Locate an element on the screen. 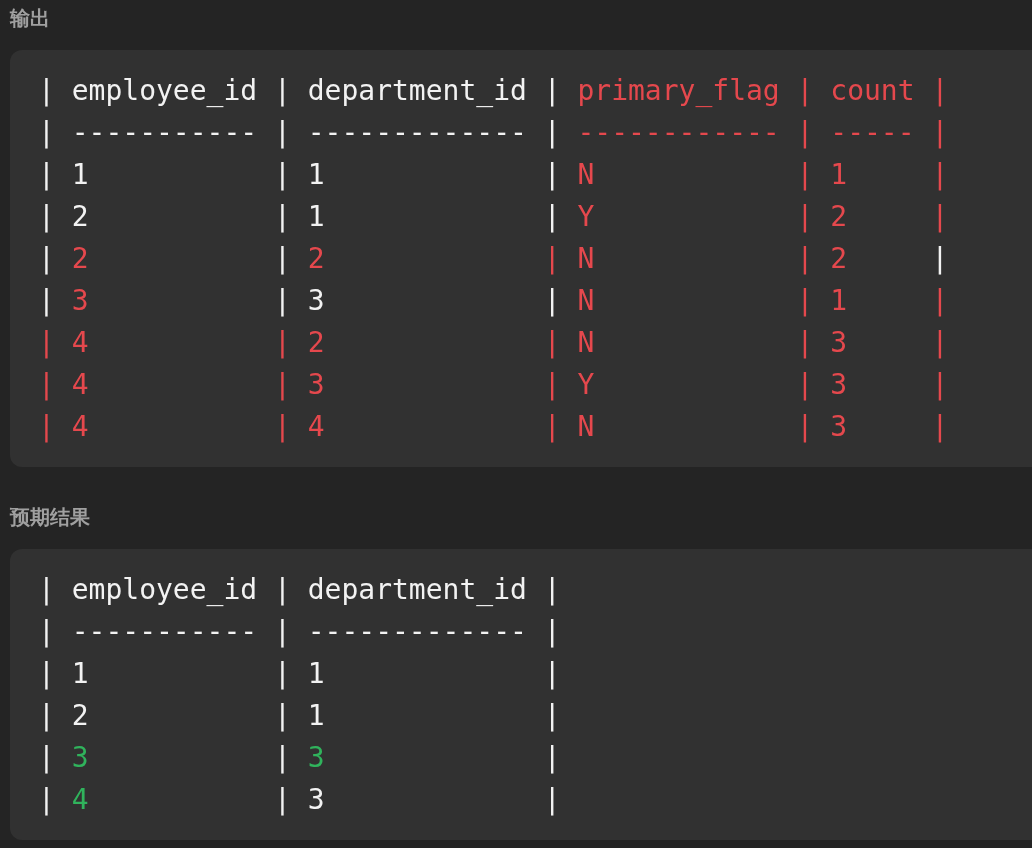  code-line: | 3 | 3 | N | 1 | is located at coordinates (493, 301).